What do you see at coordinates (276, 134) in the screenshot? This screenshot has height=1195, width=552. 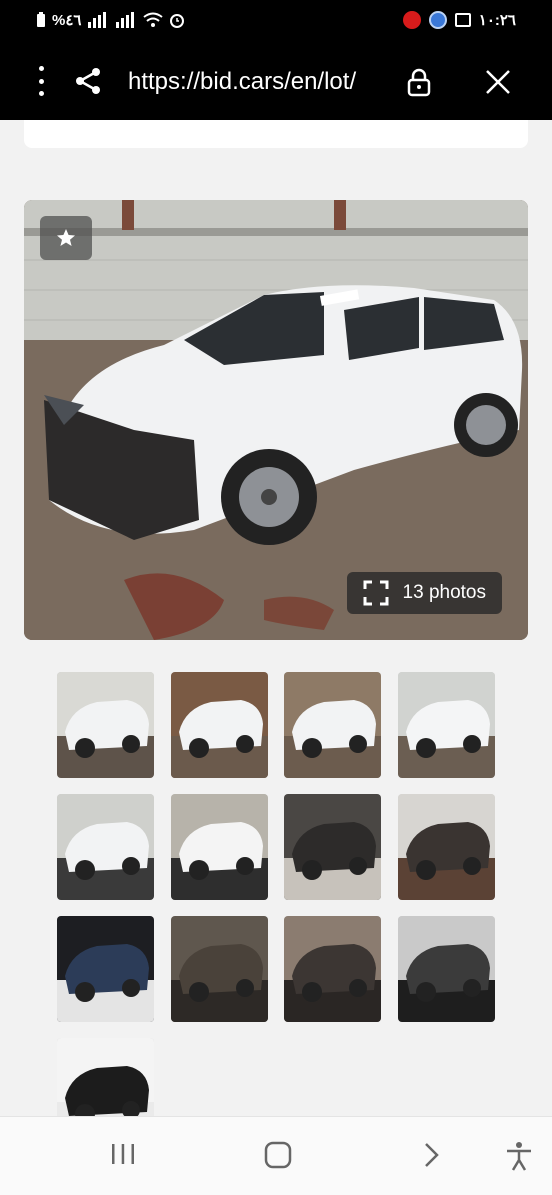 I see `lot-info-card` at bounding box center [276, 134].